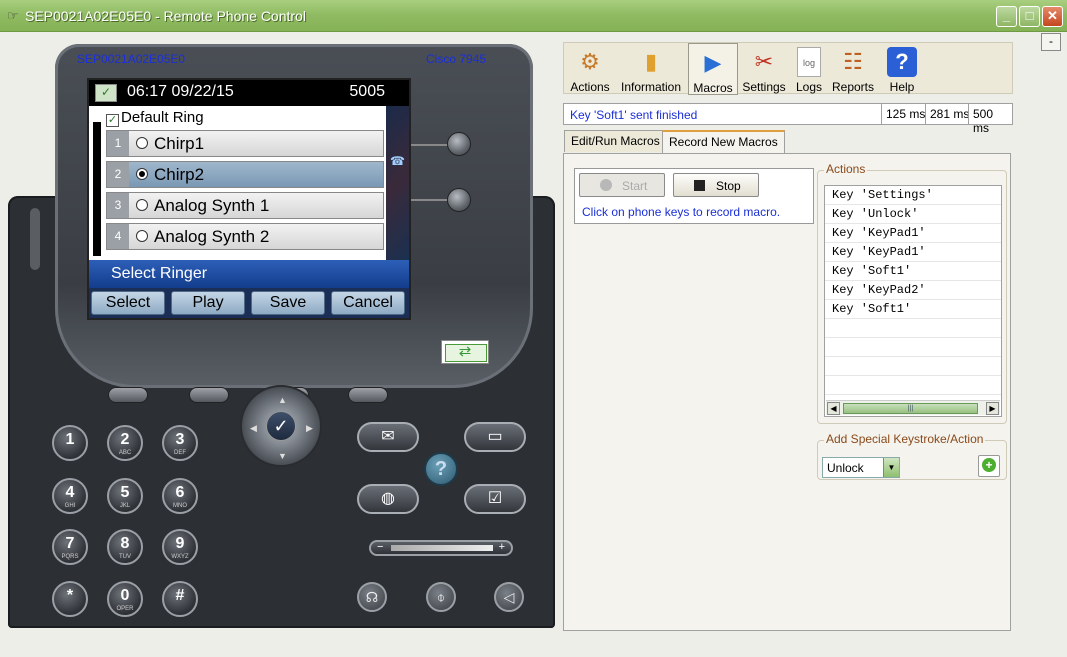 Image resolution: width=1067 pixels, height=657 pixels. I want to click on keypad-6: 6 MNO, so click(180, 496).